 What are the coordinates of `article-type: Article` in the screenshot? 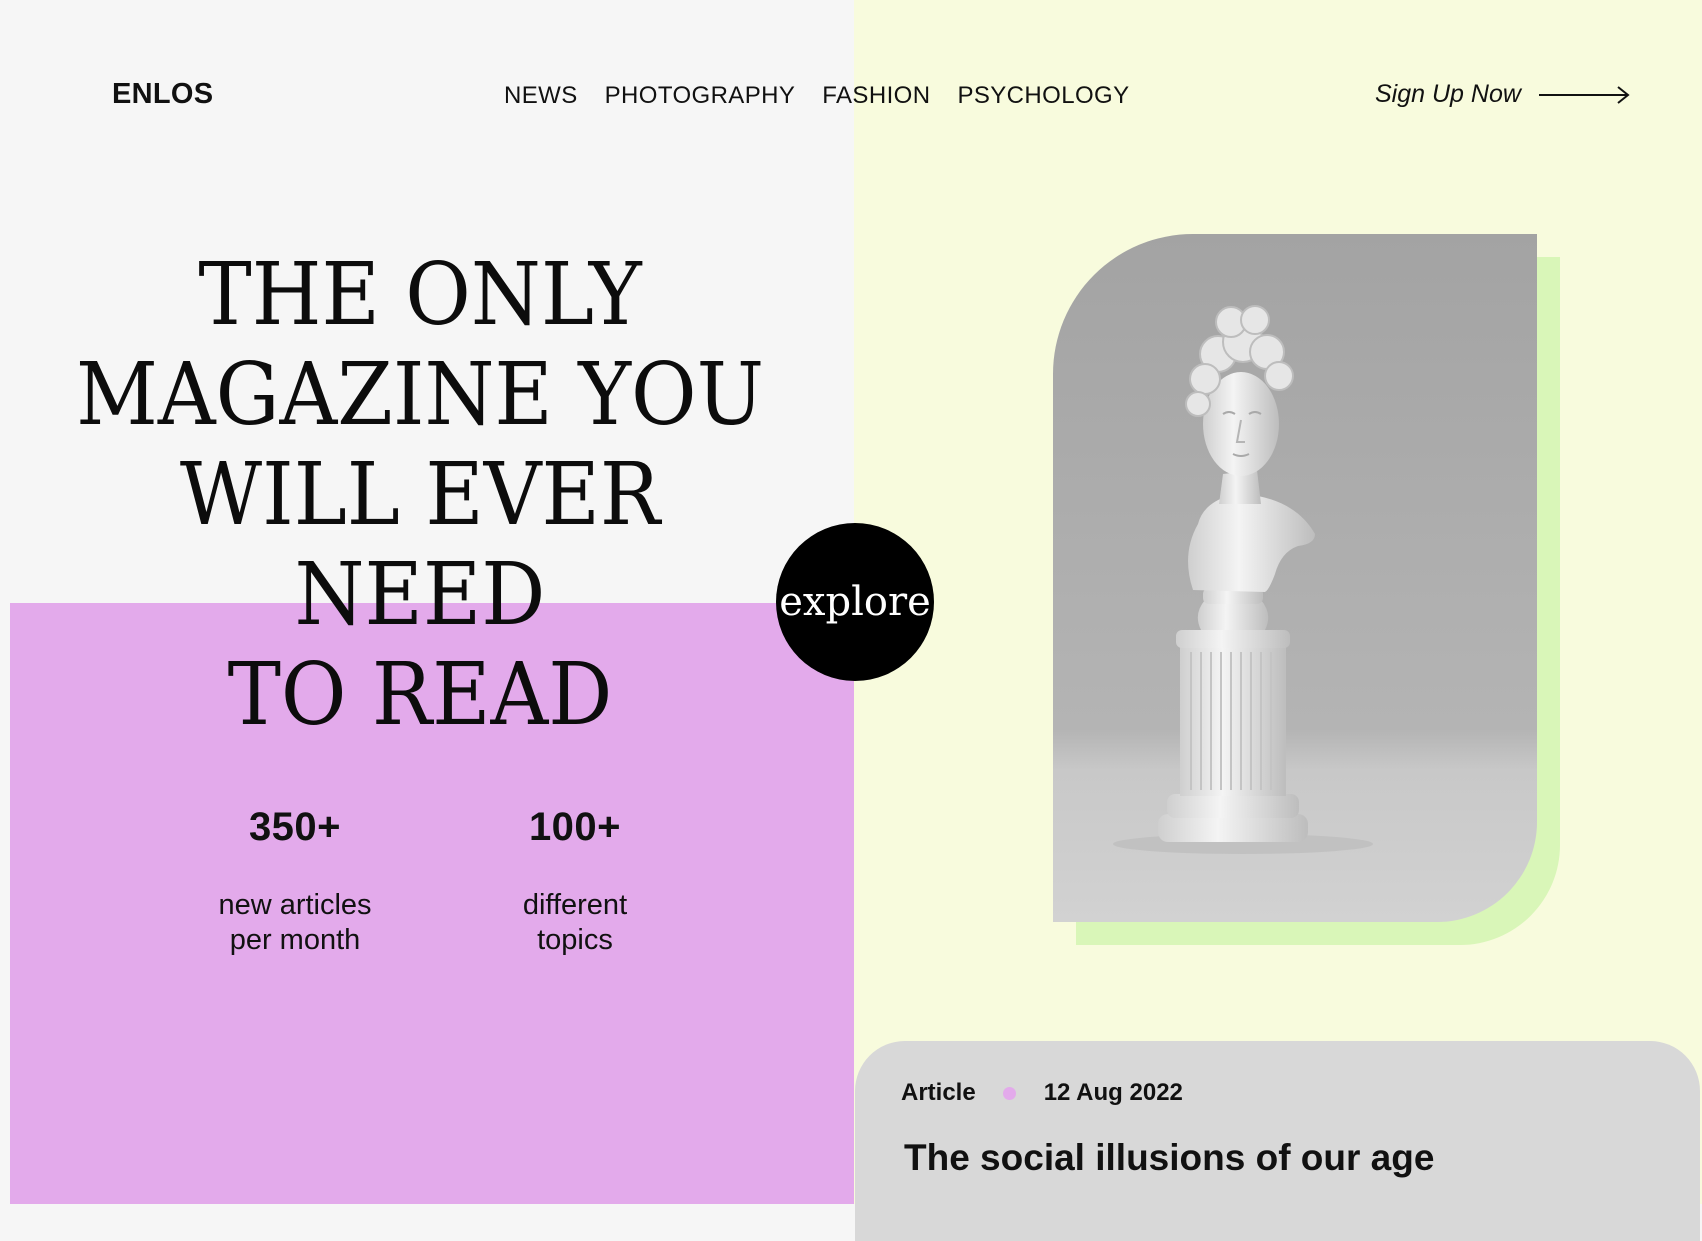 It's located at (938, 1092).